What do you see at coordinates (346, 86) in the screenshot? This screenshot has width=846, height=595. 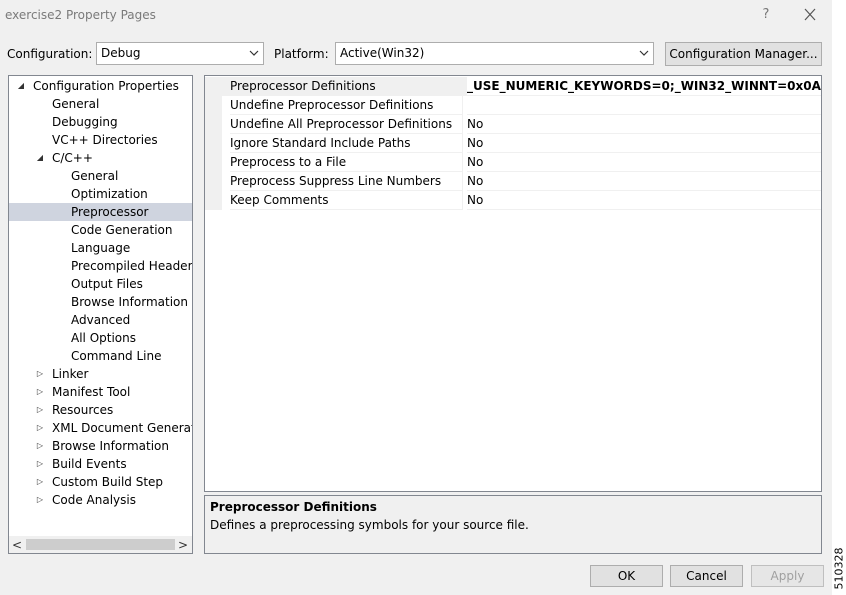 I see `property-name: Preprocessor Definitions` at bounding box center [346, 86].